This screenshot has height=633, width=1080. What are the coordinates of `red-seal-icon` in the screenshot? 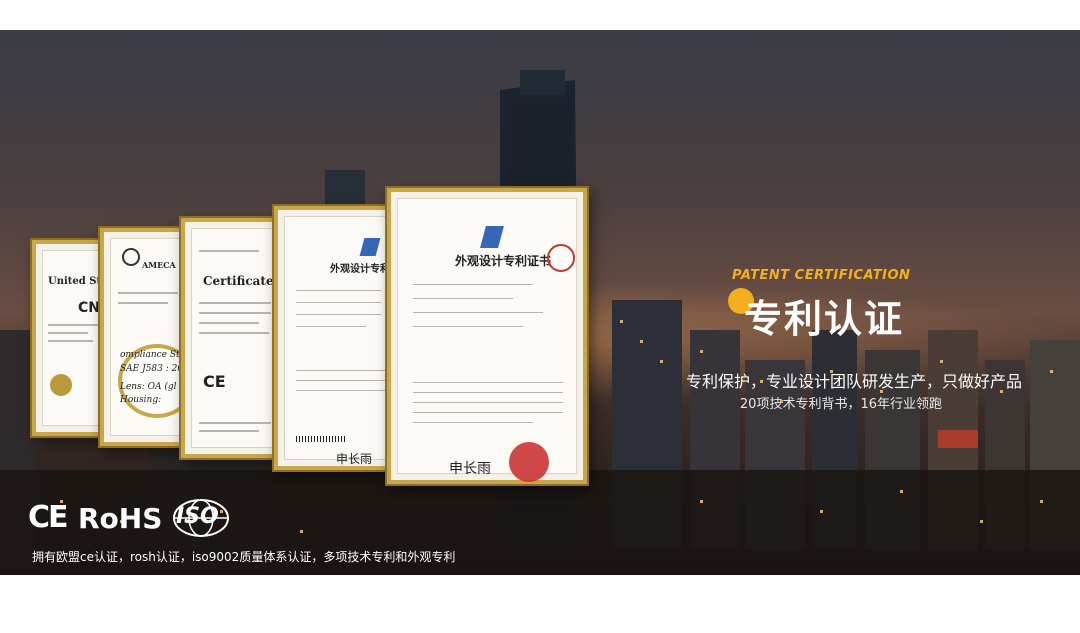 It's located at (529, 462).